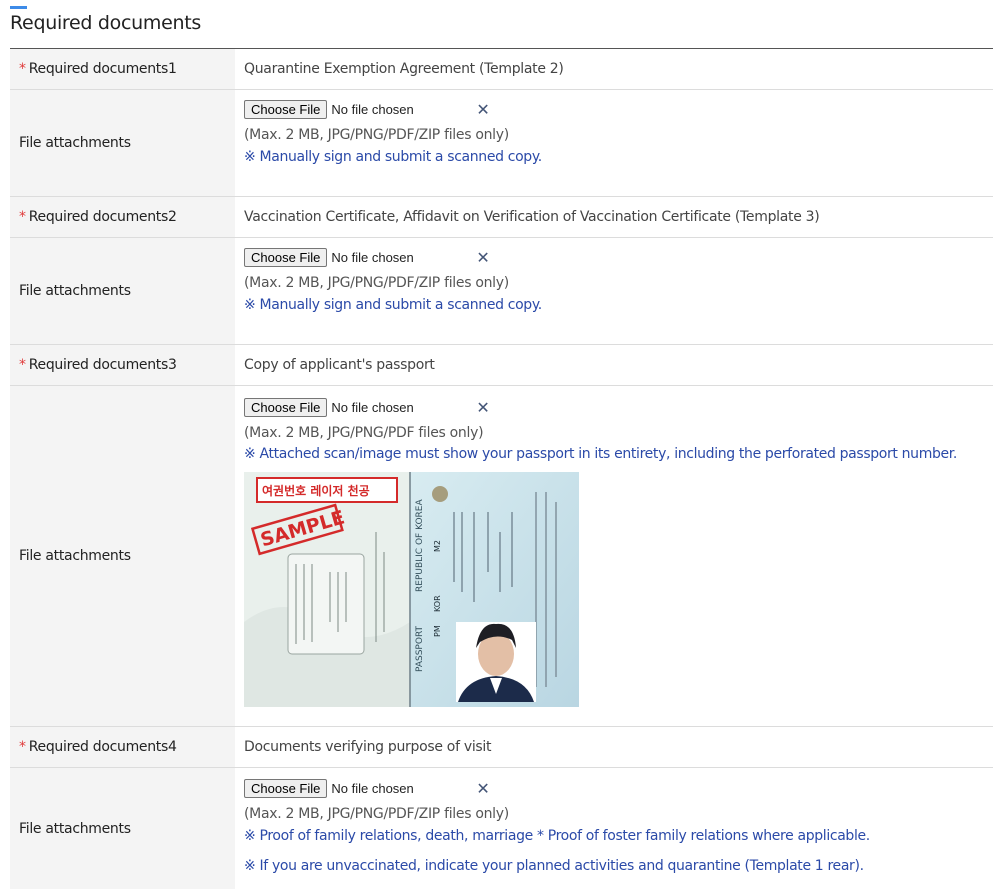 Image resolution: width=993 pixels, height=889 pixels. What do you see at coordinates (420, 545) in the screenshot?
I see `passport-country: REPUBLIC OF KOREA` at bounding box center [420, 545].